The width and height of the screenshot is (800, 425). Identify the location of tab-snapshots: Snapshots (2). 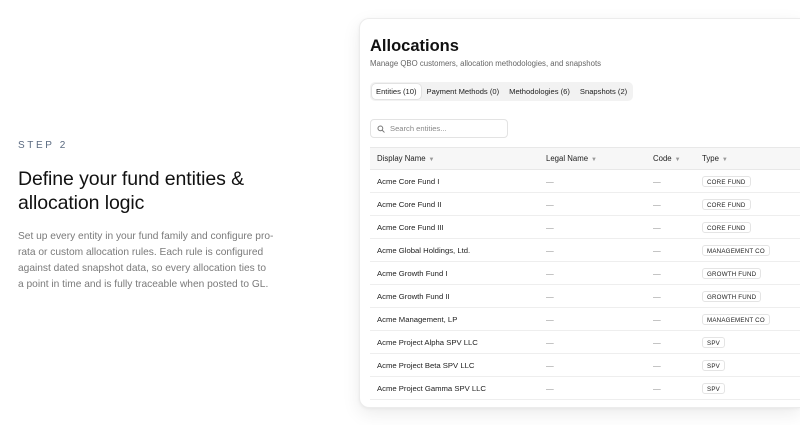
(603, 91).